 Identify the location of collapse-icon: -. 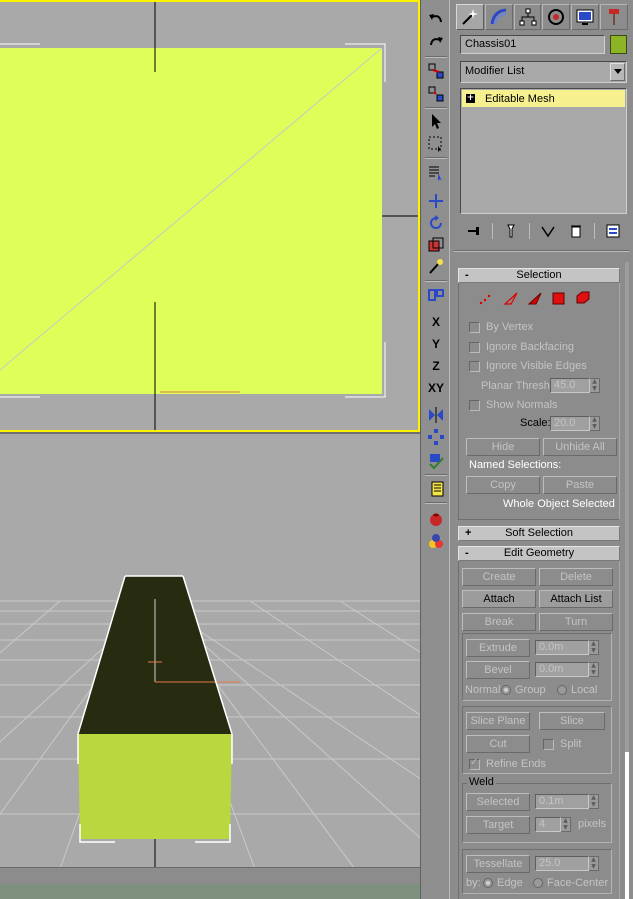
(467, 275).